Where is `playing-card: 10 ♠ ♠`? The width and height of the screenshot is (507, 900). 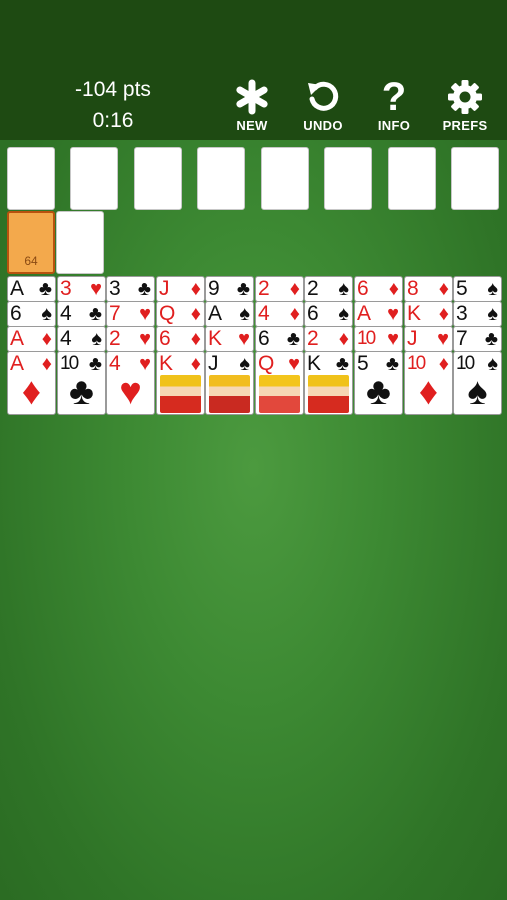 playing-card: 10 ♠ ♠ is located at coordinates (477, 383).